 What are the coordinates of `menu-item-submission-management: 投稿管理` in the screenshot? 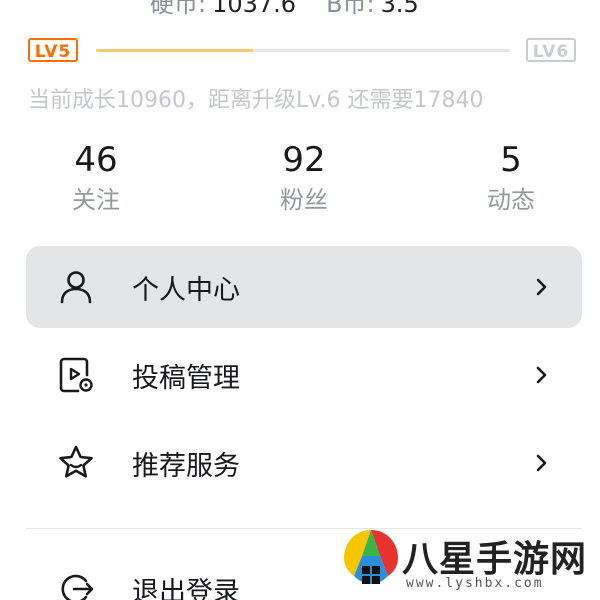 It's located at (304, 375).